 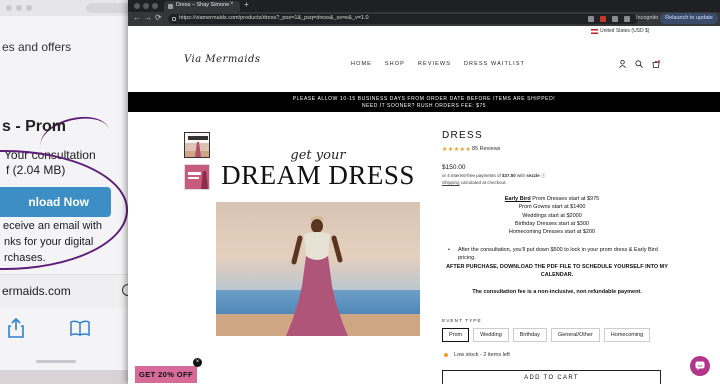 I want to click on add-to-cart-button: ADD TO CART, so click(x=551, y=377).